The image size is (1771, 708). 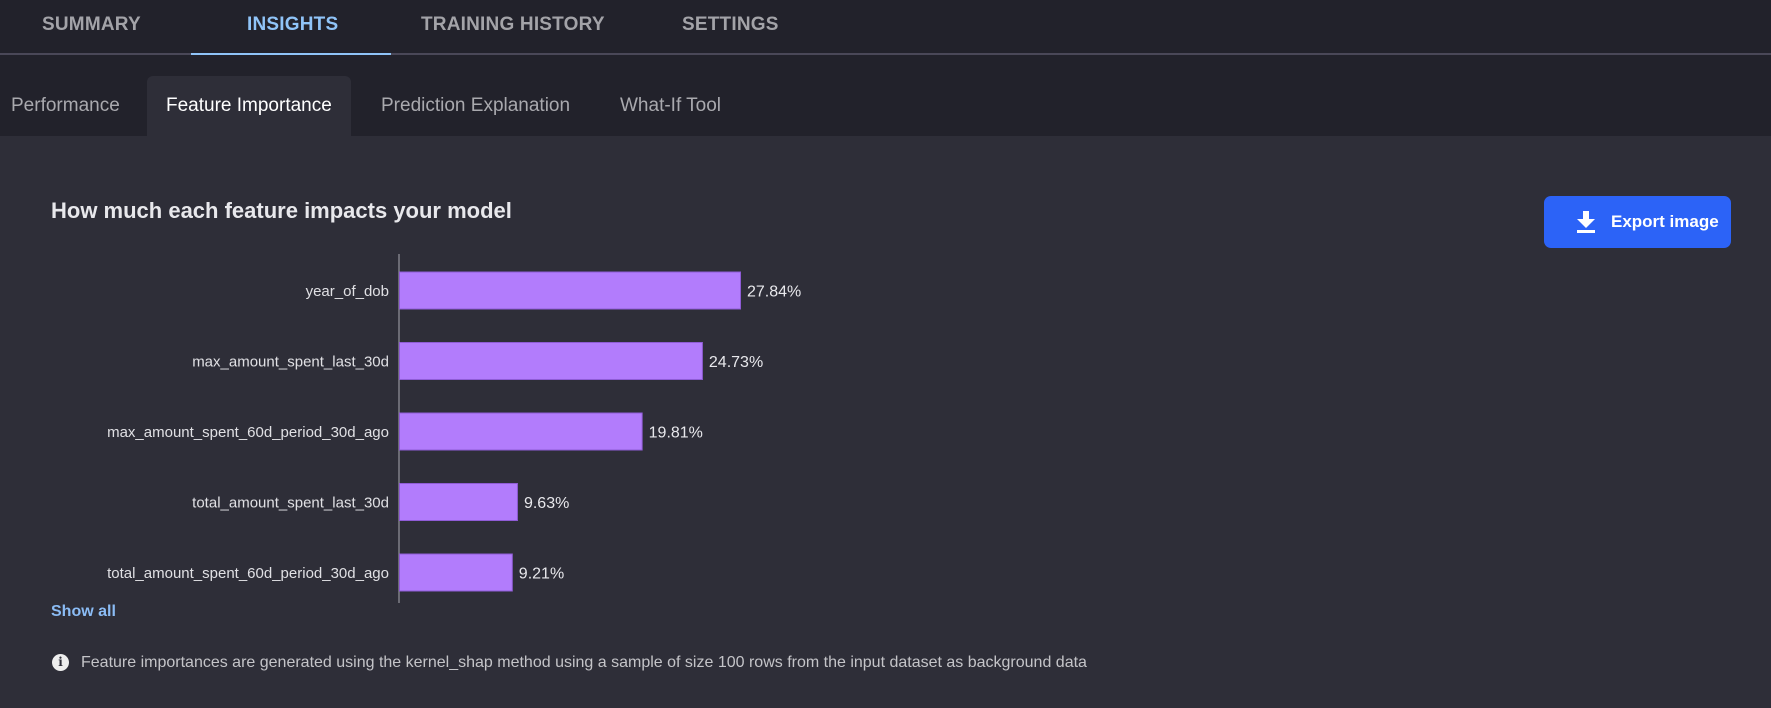 I want to click on category-label: max_amount_spent_60d_period_30d_ago, so click(x=248, y=432).